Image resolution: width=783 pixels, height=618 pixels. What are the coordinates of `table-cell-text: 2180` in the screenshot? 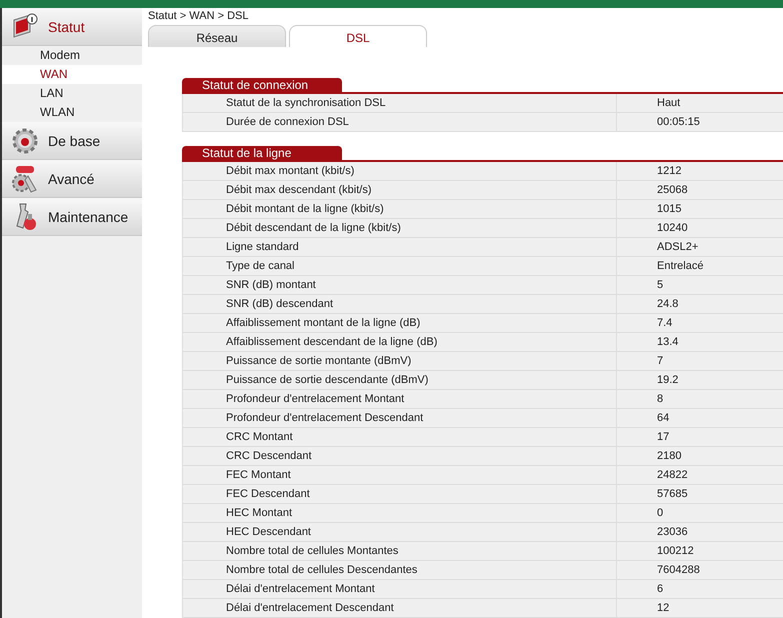 It's located at (669, 456).